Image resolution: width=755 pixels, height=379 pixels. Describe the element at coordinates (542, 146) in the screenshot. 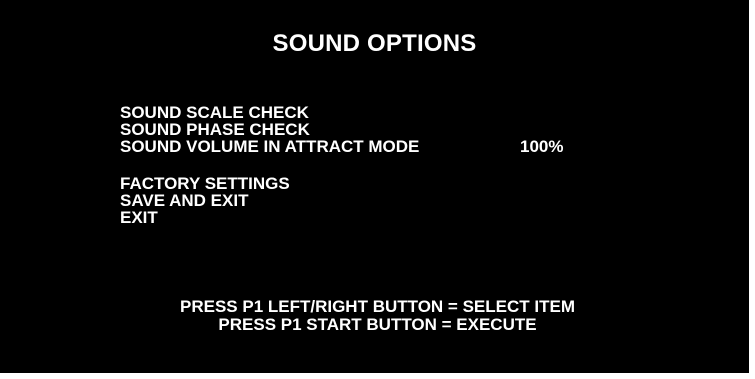

I see `sound-volume-value: 100%` at that location.